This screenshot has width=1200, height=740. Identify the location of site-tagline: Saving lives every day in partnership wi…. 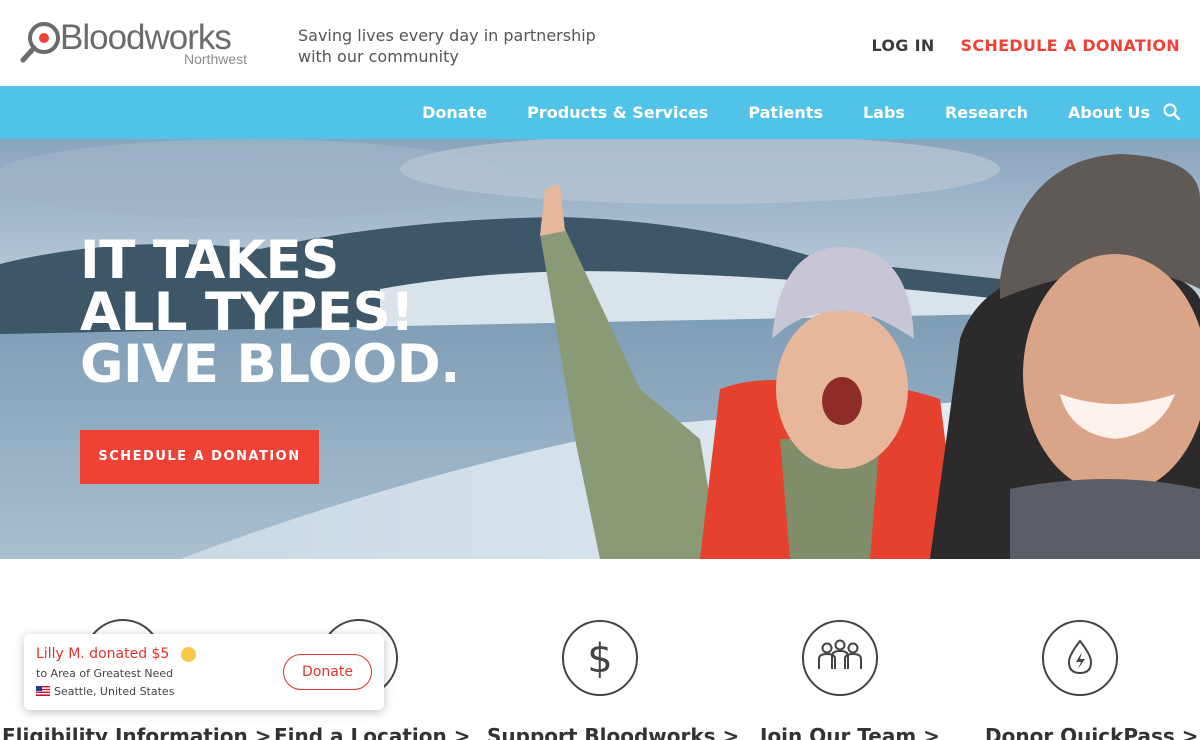
(447, 46).